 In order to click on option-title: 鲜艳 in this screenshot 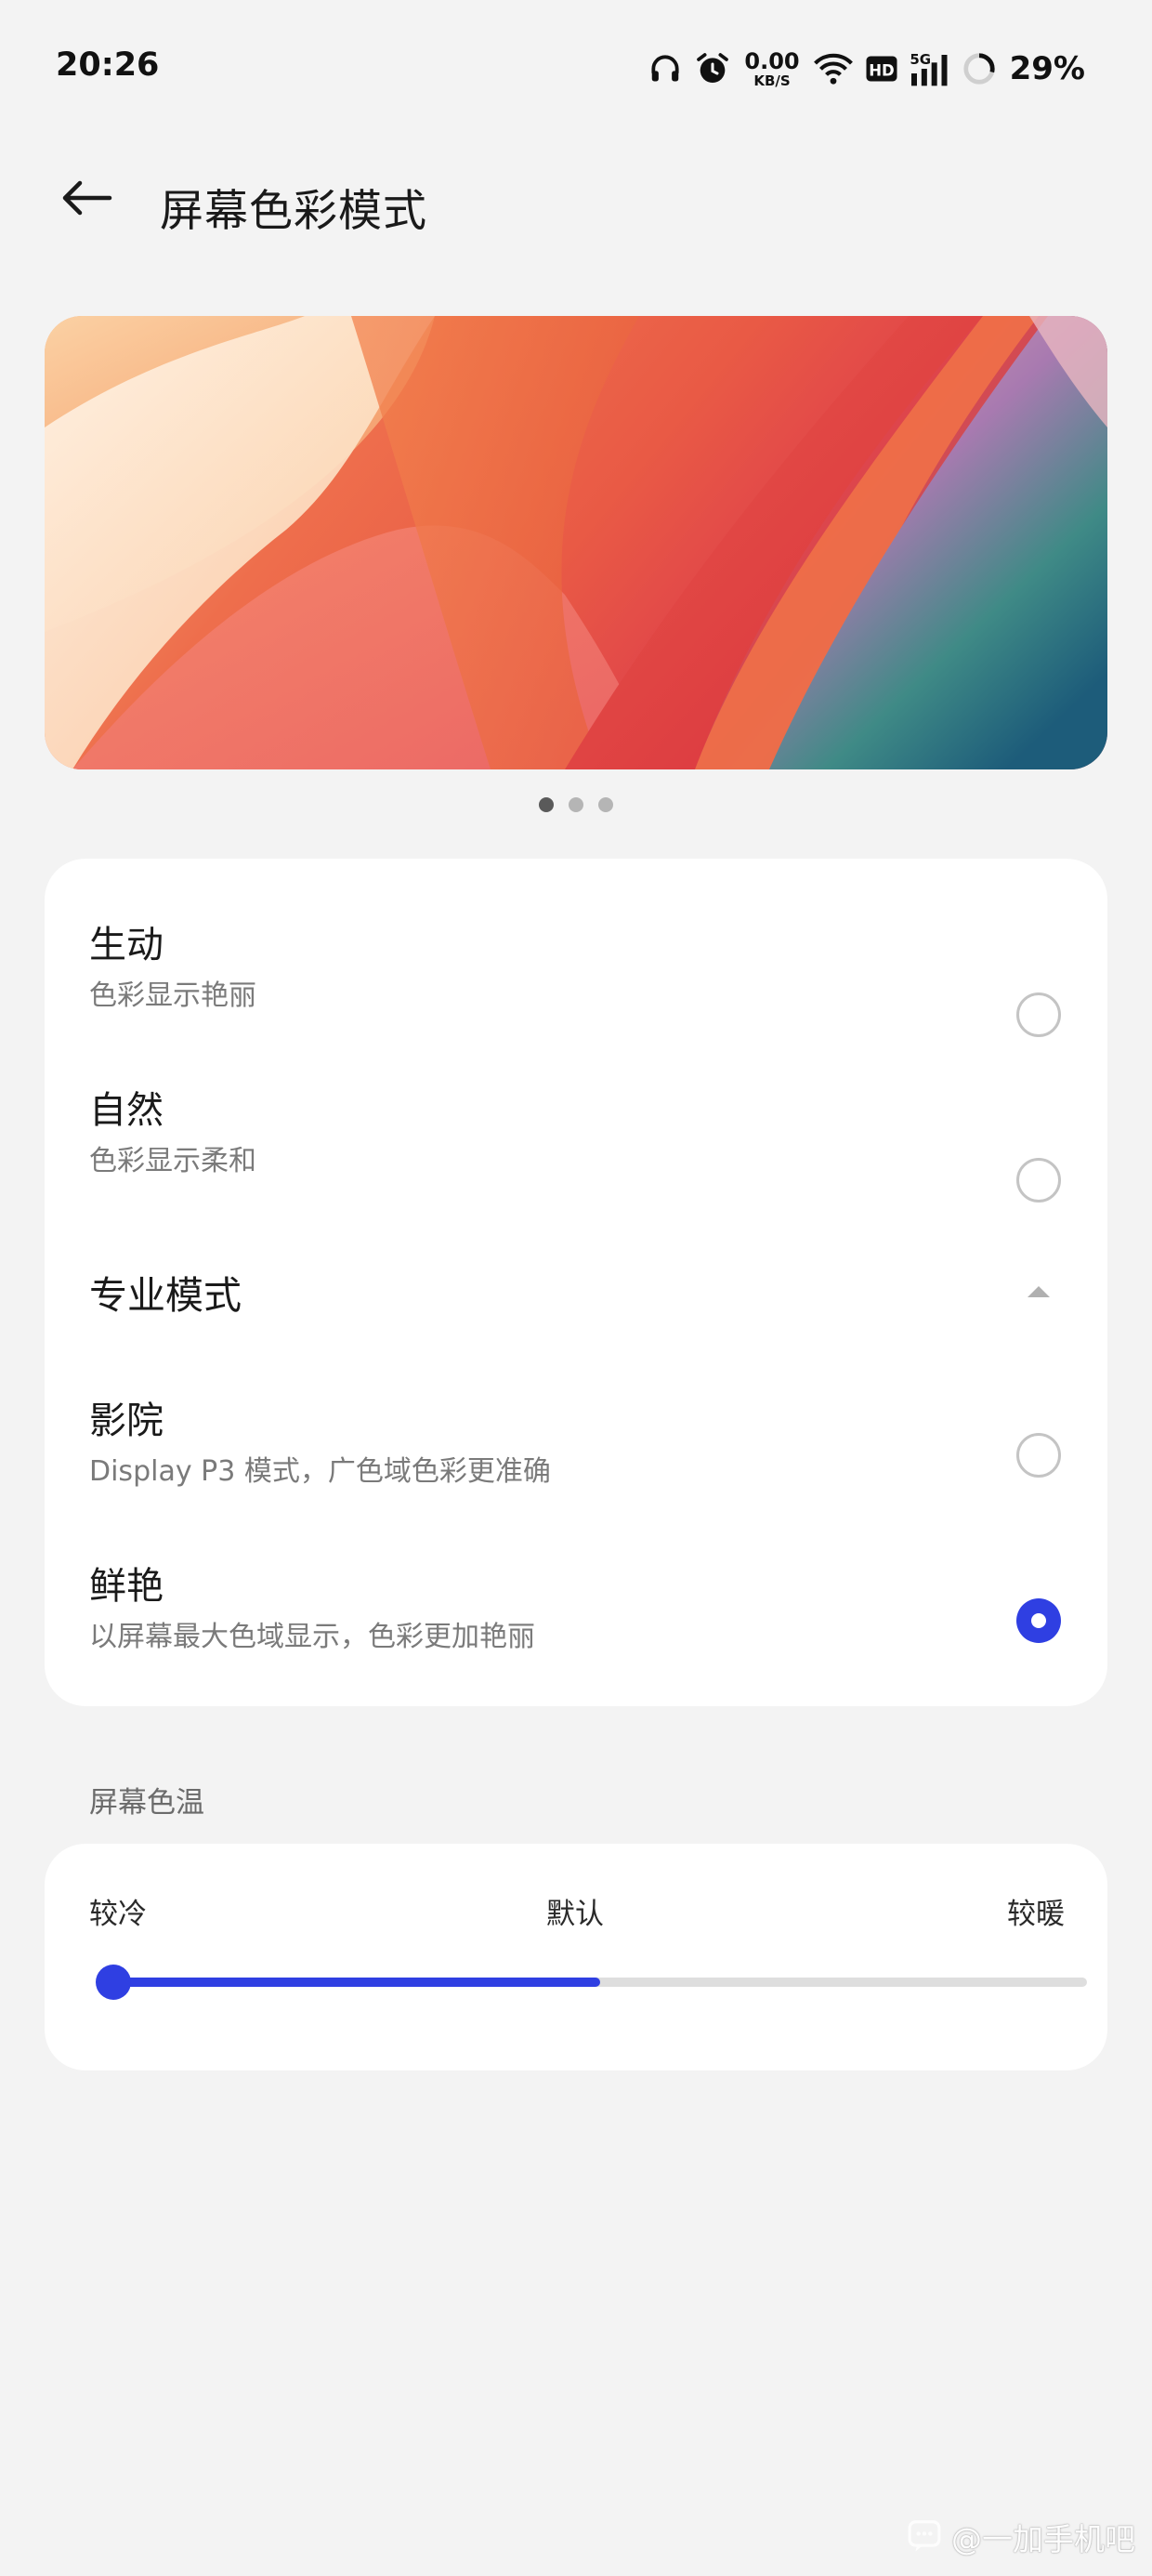, I will do `click(126, 1586)`.